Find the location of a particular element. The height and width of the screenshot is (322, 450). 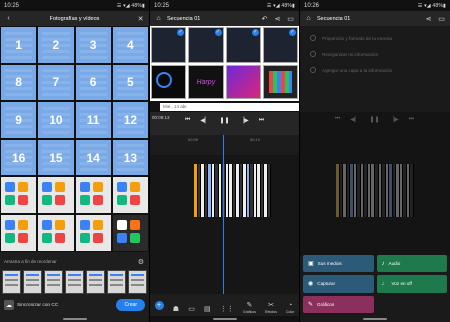

media-grid-item: 11 is located at coordinates (93, 120).